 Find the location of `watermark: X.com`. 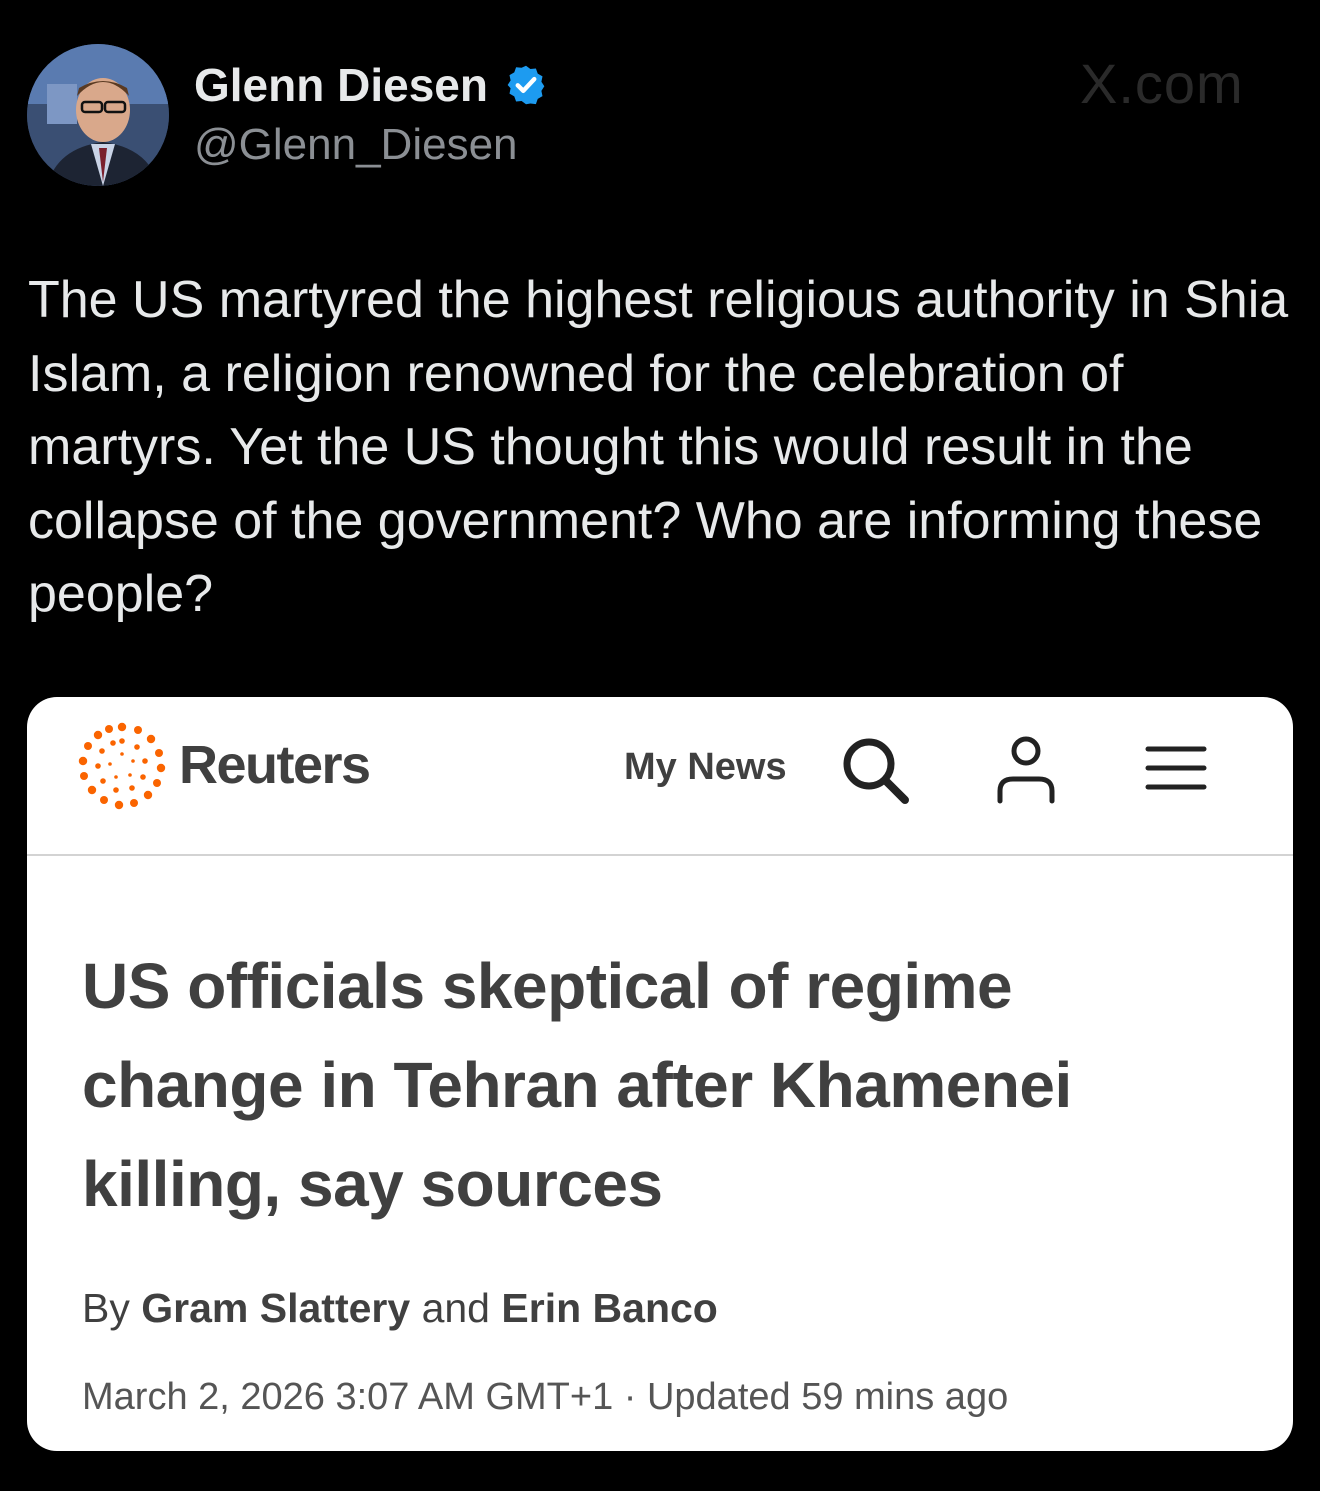

watermark: X.com is located at coordinates (1162, 83).